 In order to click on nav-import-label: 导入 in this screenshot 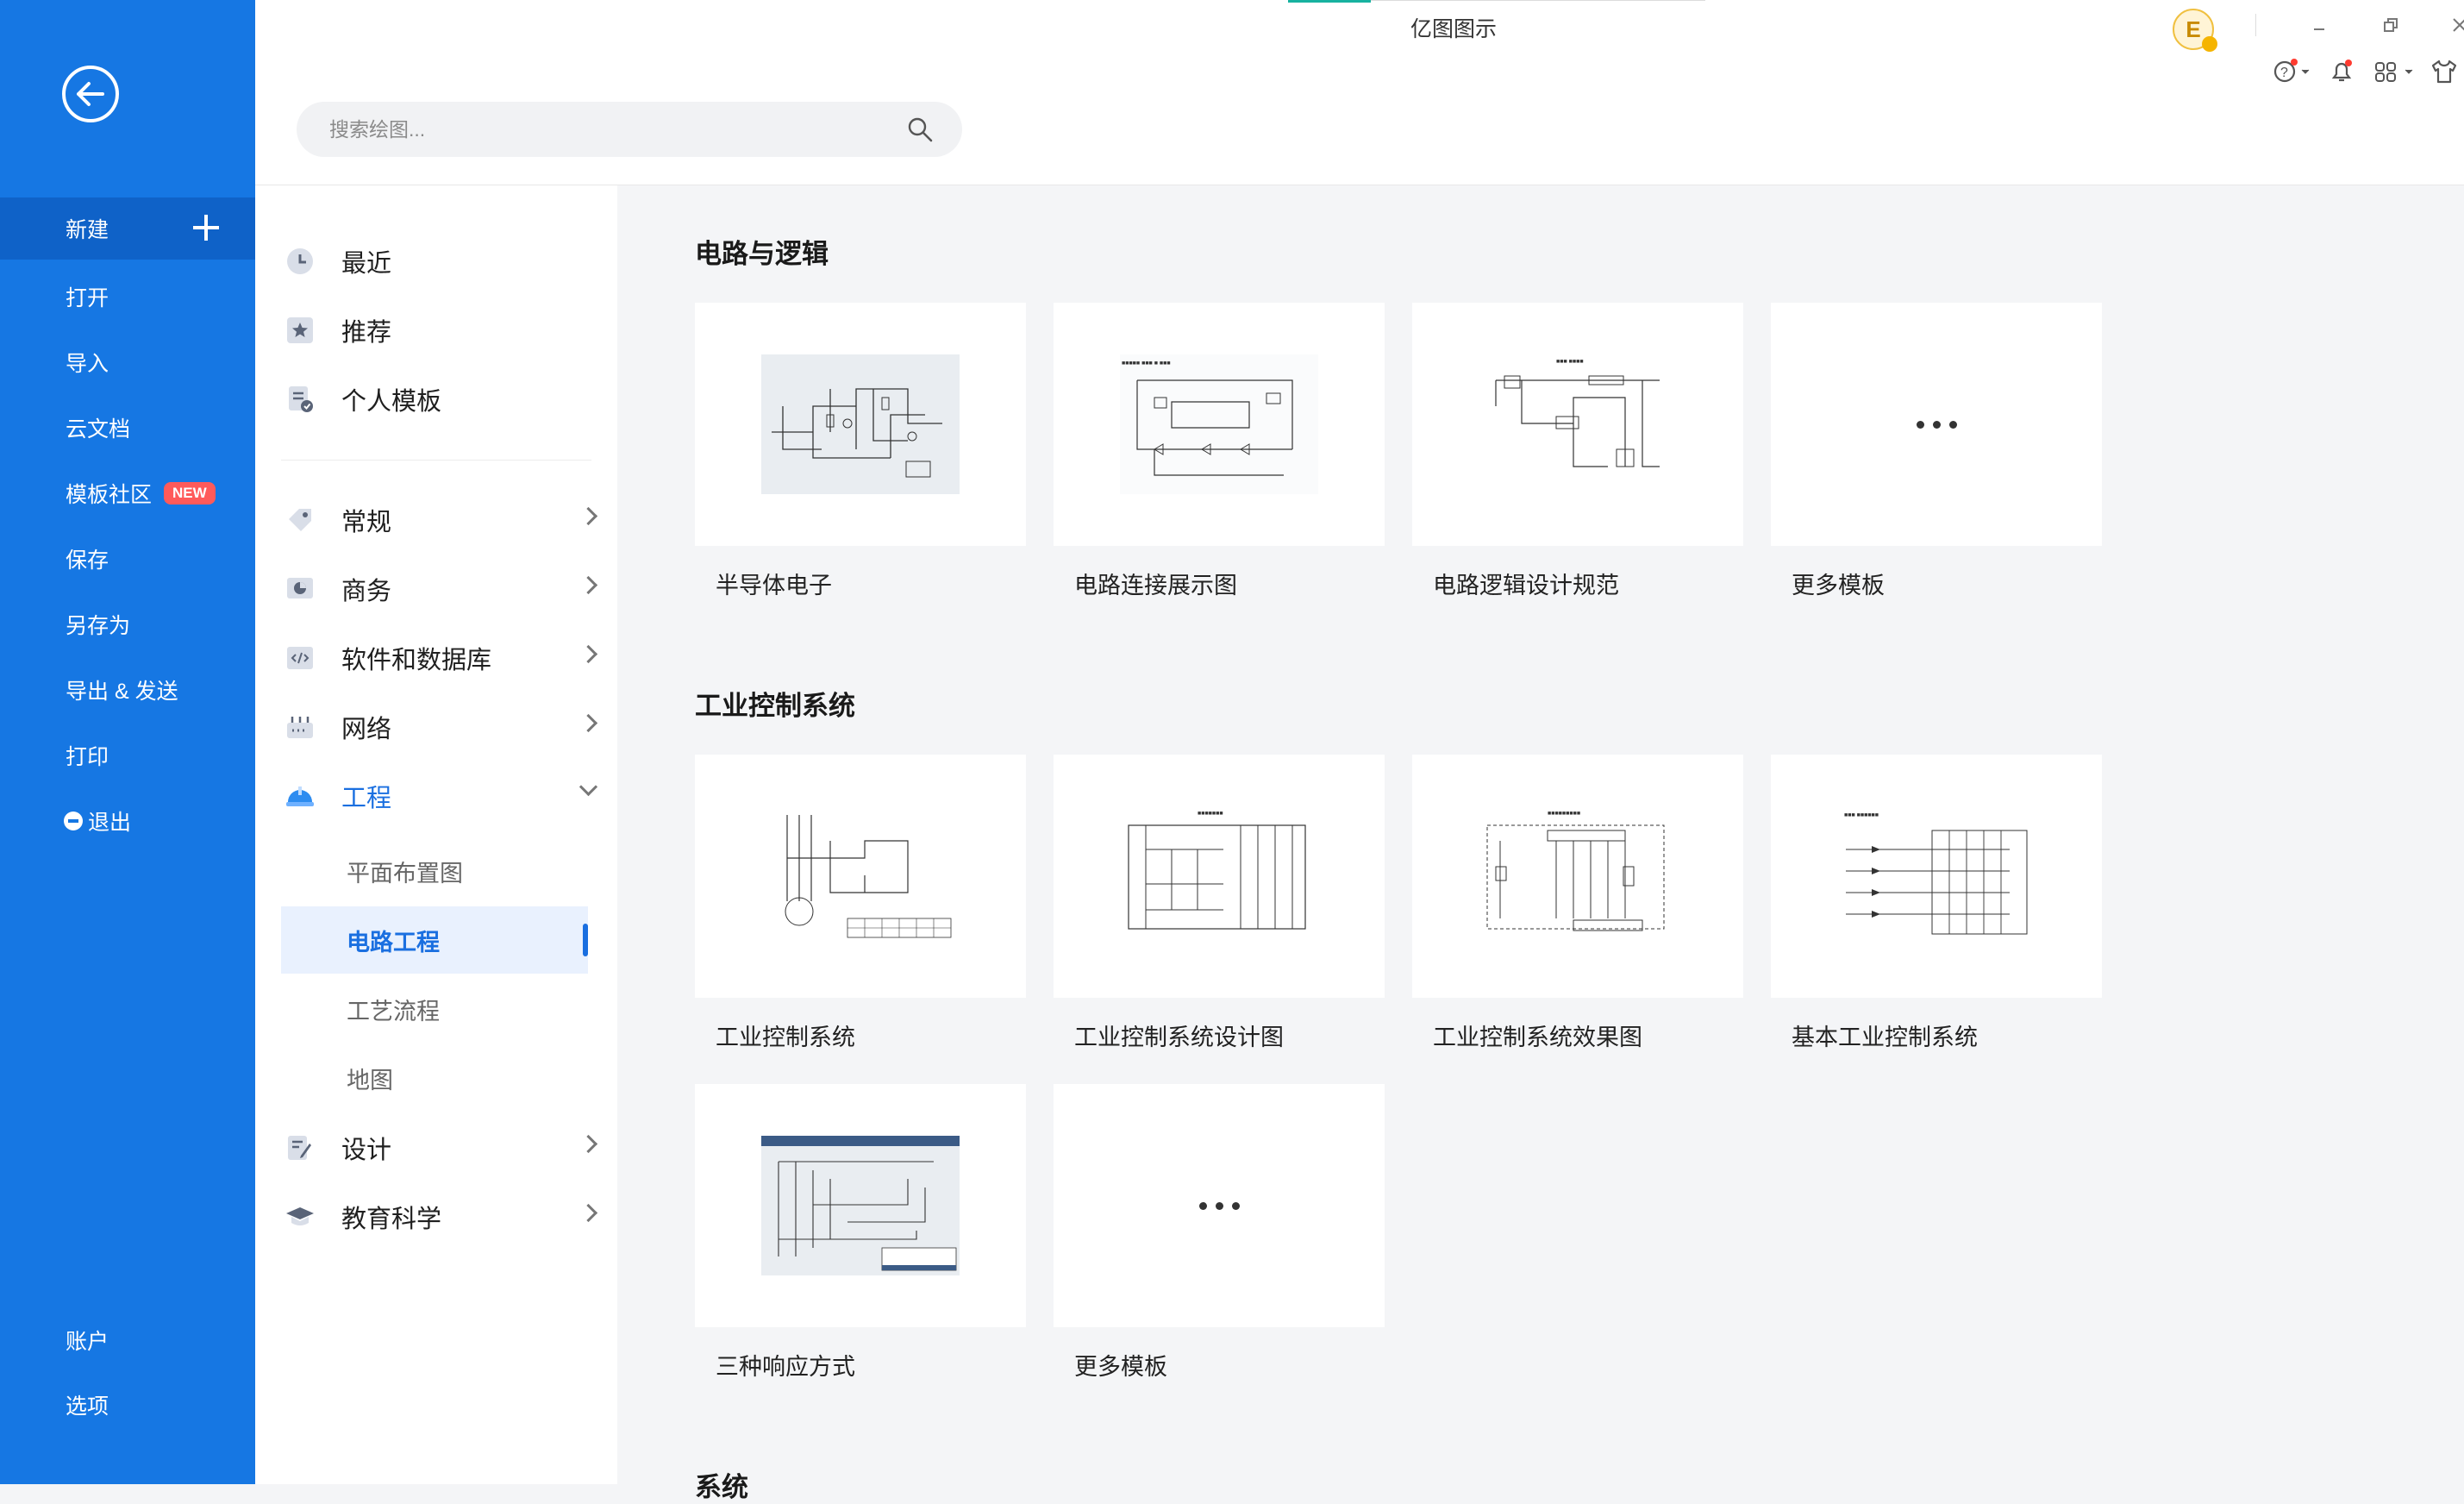, I will do `click(87, 364)`.